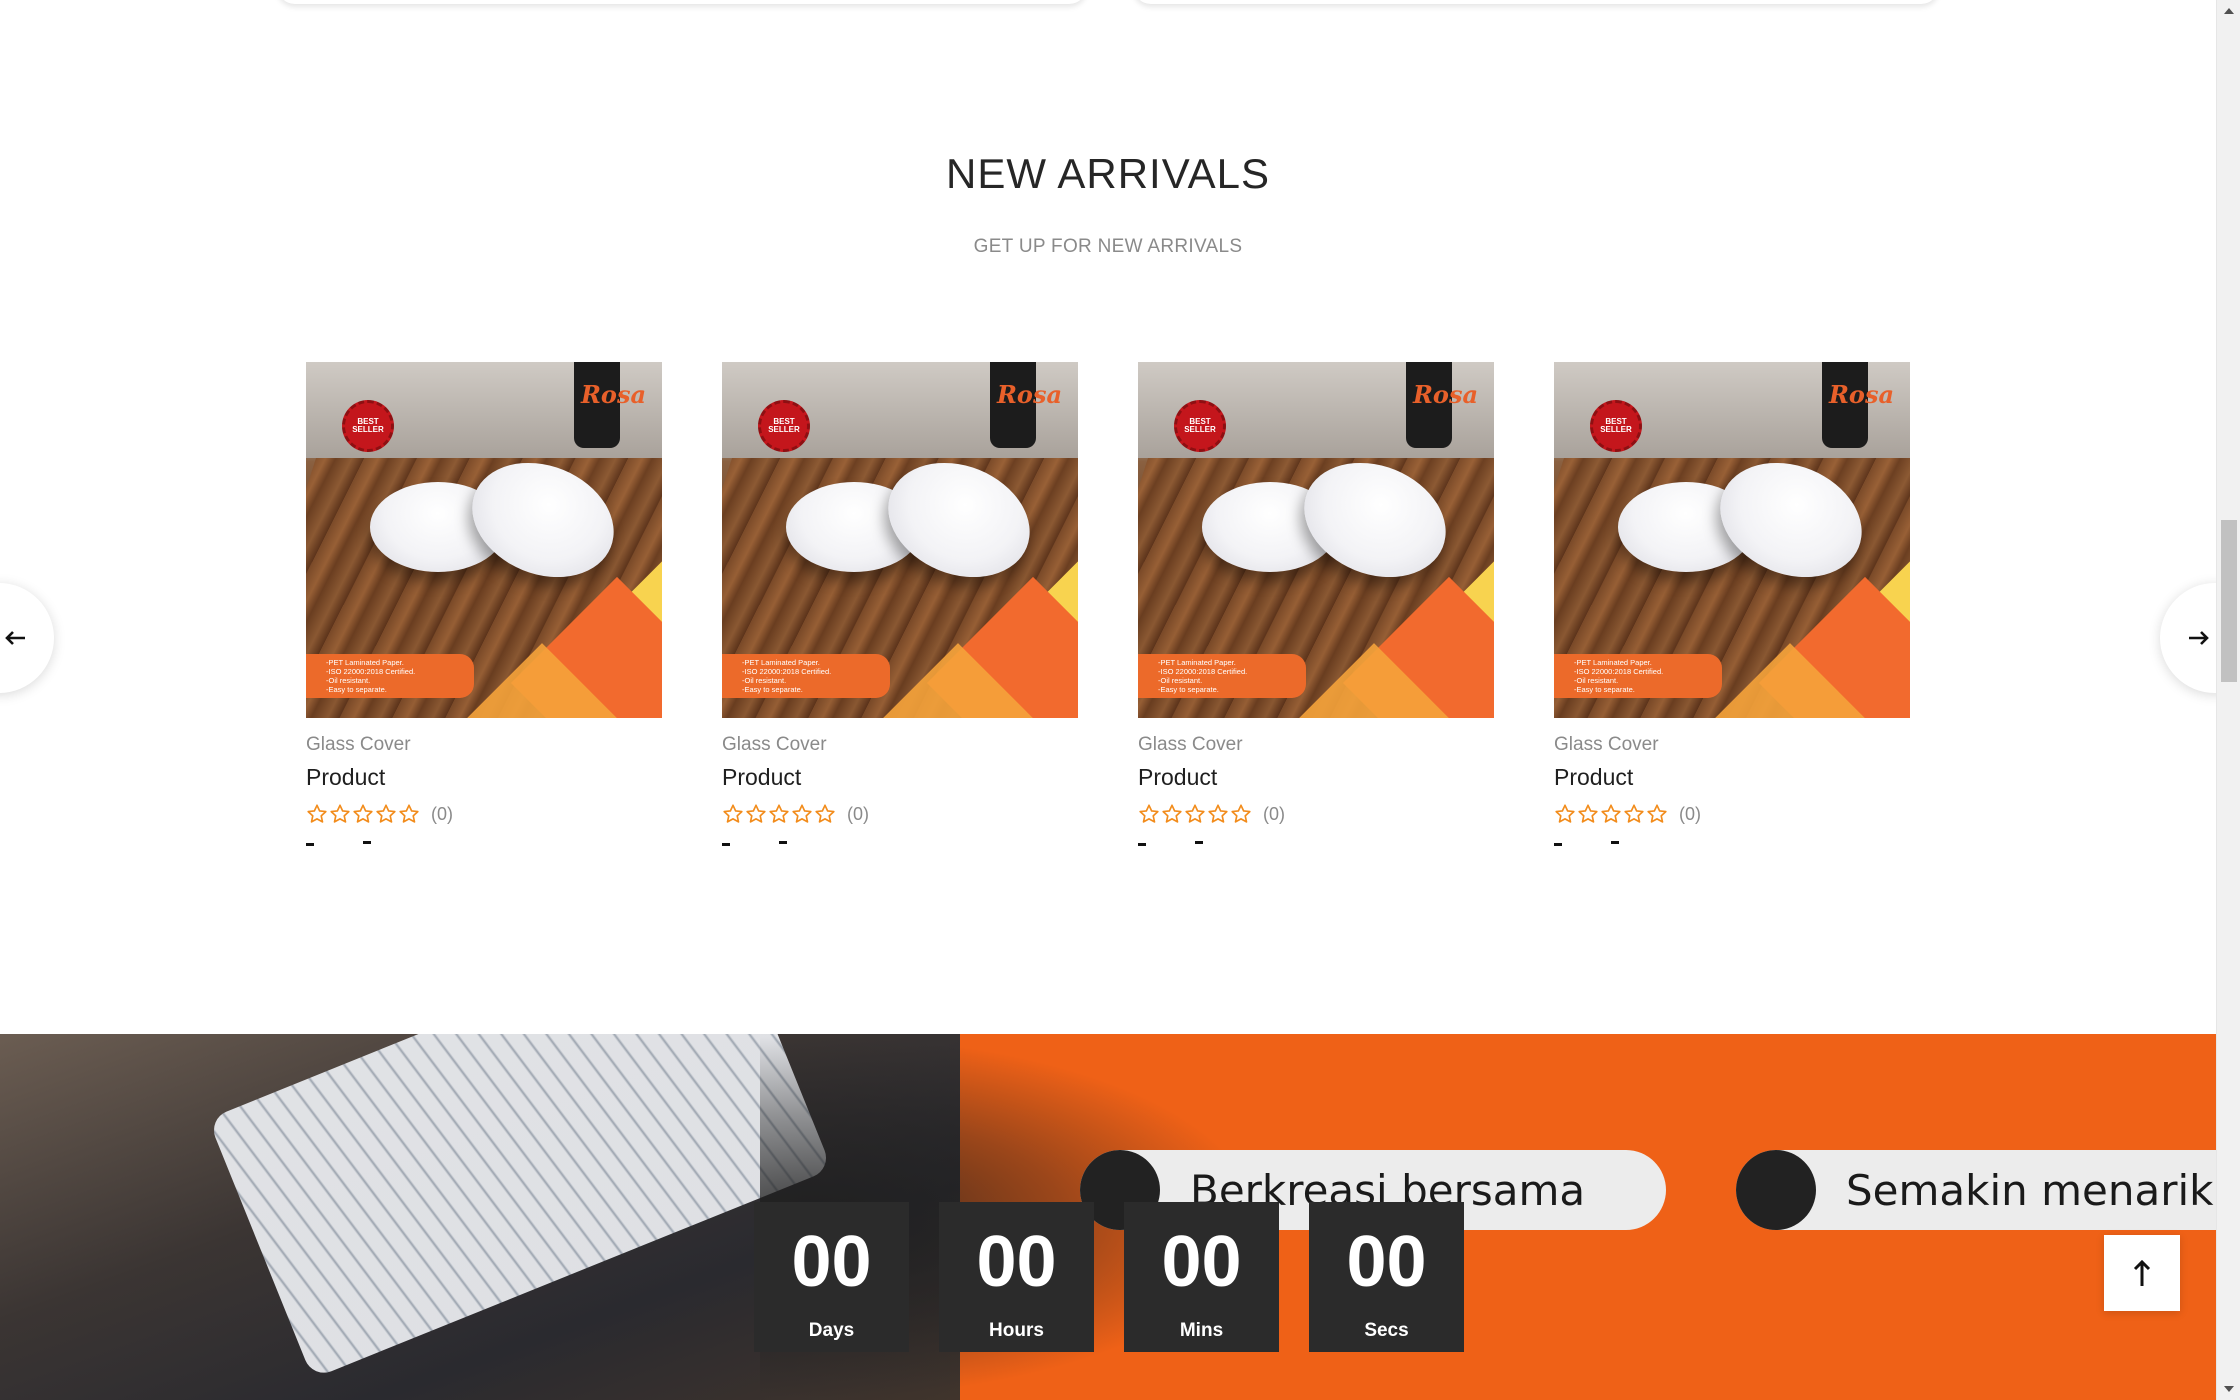 The image size is (2240, 1400). What do you see at coordinates (2229, 601) in the screenshot?
I see `scrollbar-thumb` at bounding box center [2229, 601].